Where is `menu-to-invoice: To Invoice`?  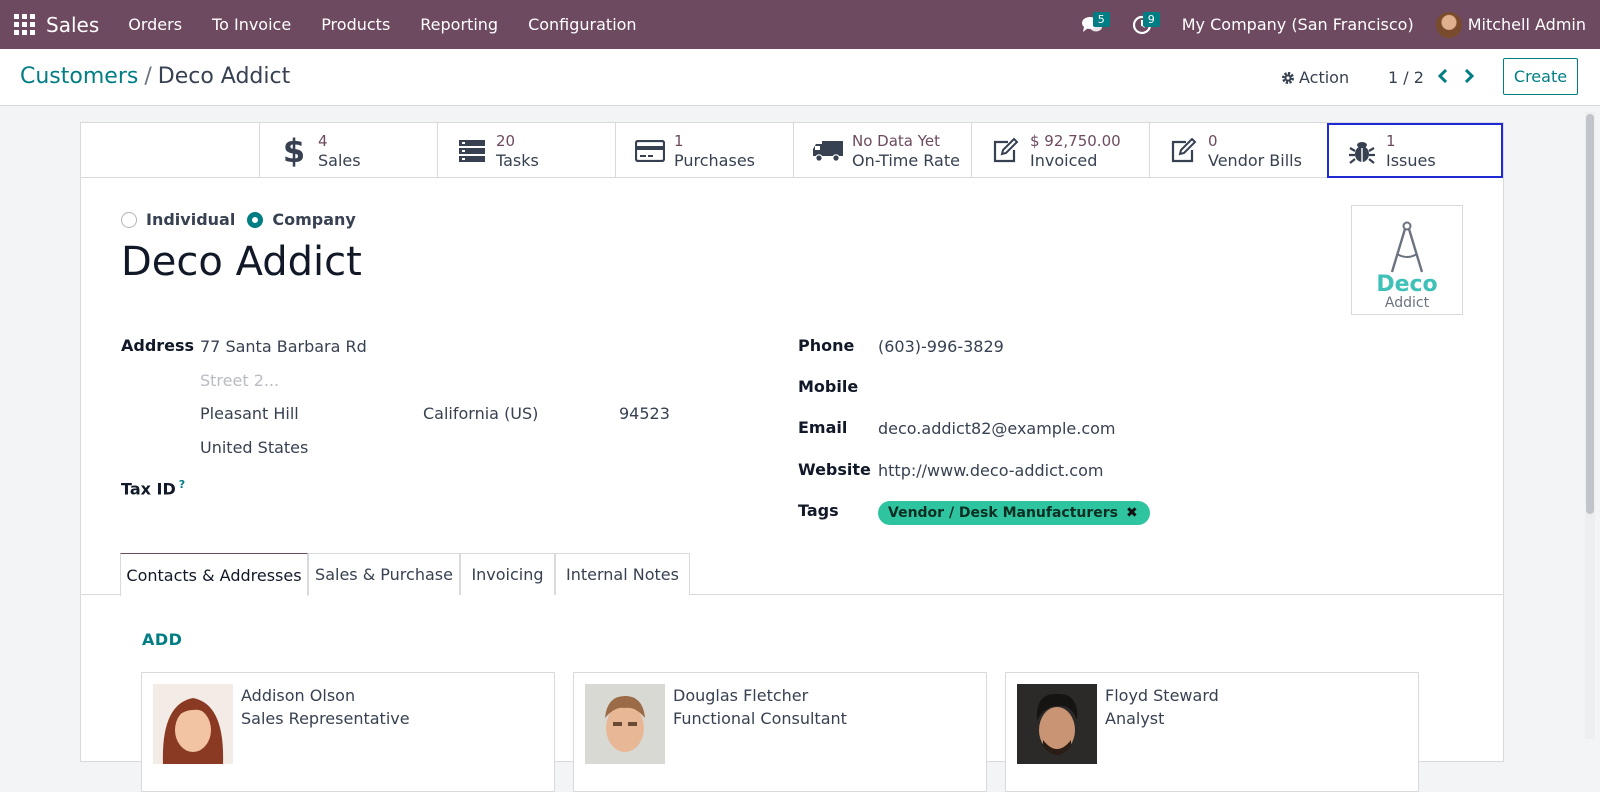 menu-to-invoice: To Invoice is located at coordinates (251, 24).